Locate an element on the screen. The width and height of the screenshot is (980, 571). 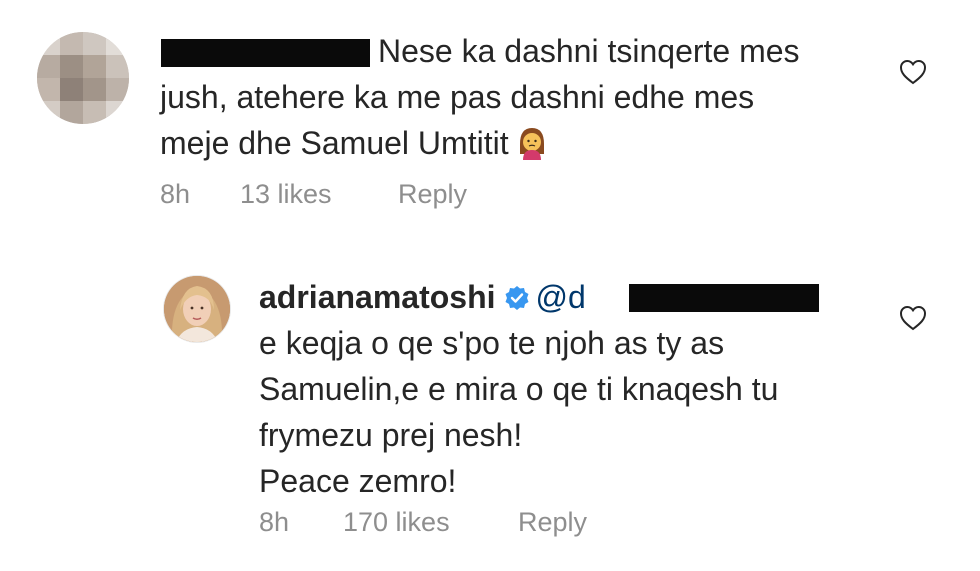
comment-2-line-1: e keqja o qe s'po te njoh as ty as is located at coordinates (492, 343).